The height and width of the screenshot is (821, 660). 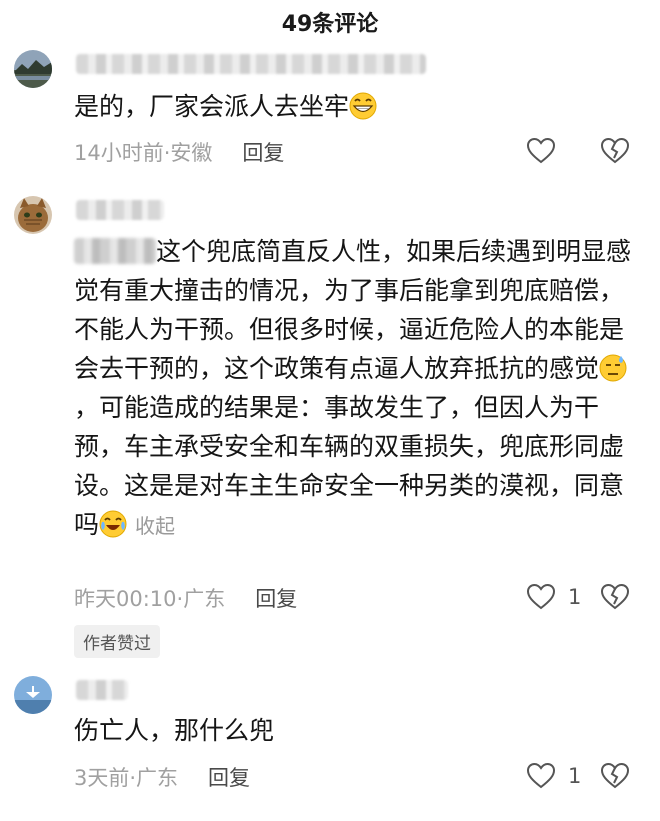 I want to click on time-location: 3天前·广东, so click(x=126, y=778).